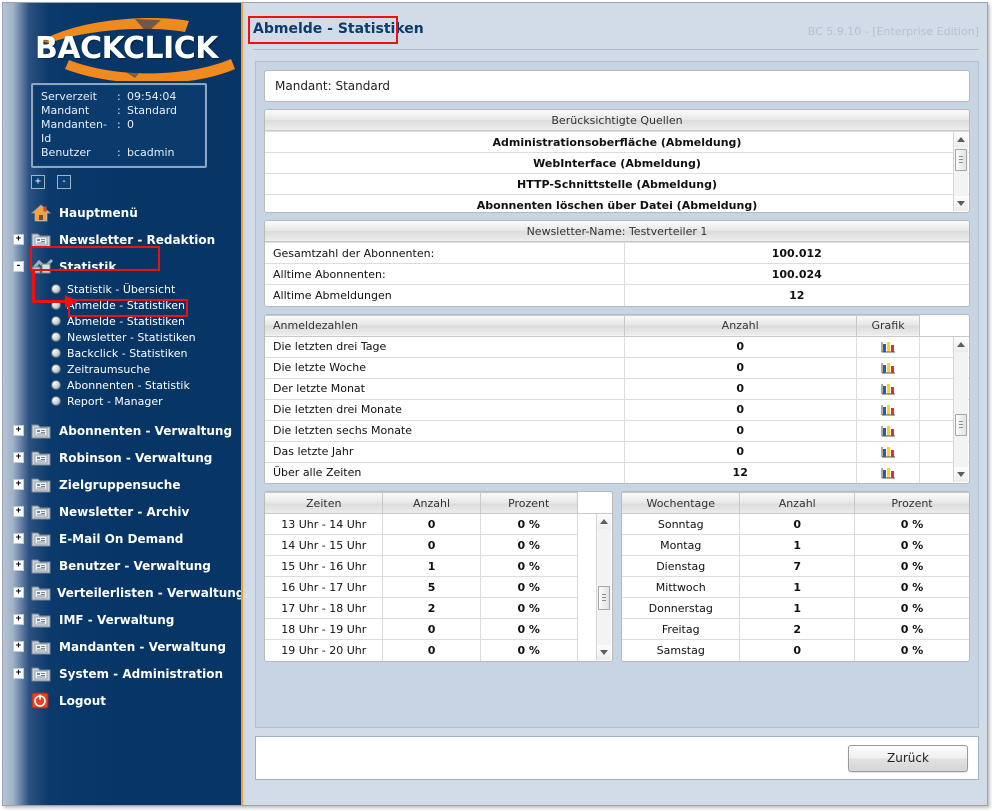  I want to click on statistics-icon, so click(42, 267).